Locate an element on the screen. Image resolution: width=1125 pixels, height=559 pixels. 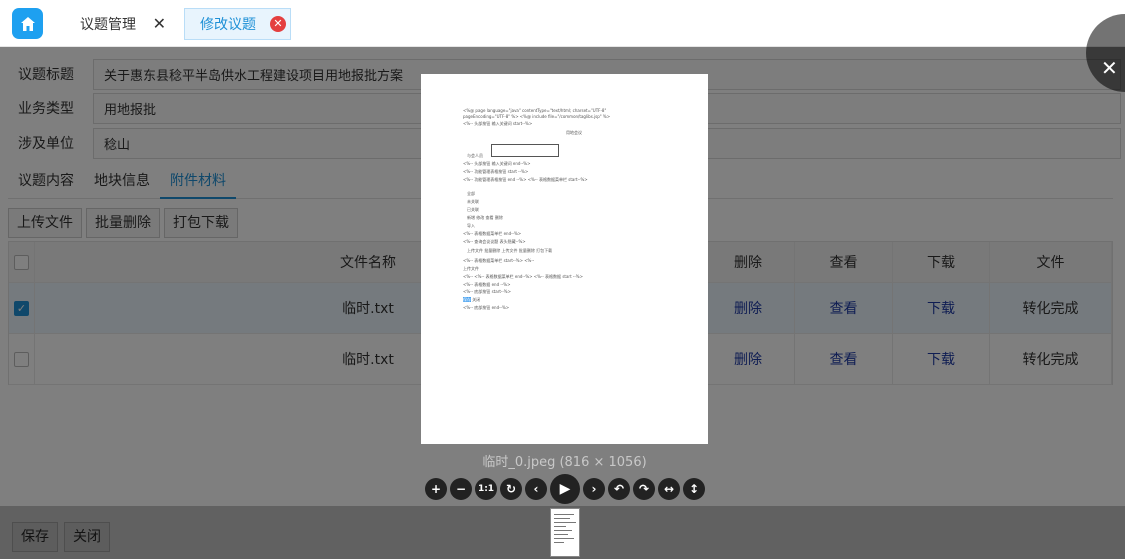
home-button is located at coordinates (27, 23).